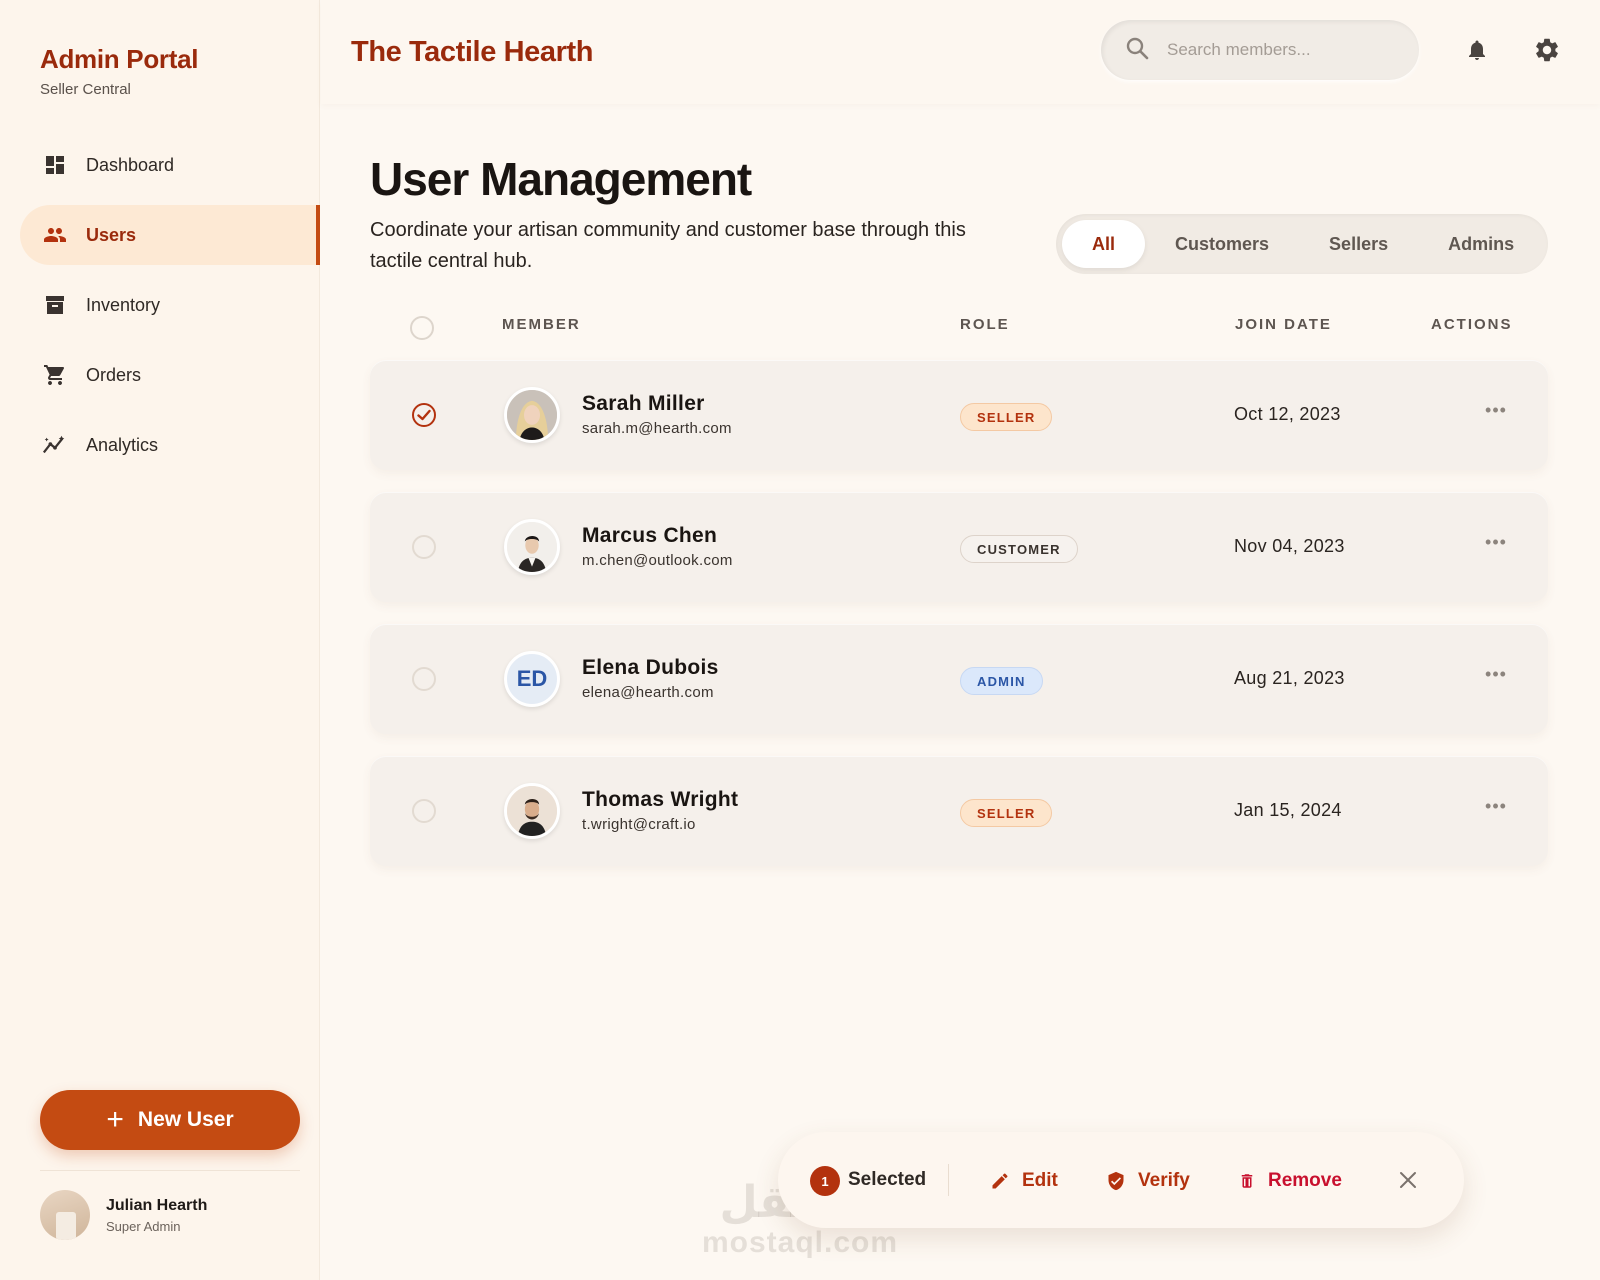 The width and height of the screenshot is (1600, 1280). What do you see at coordinates (130, 164) in the screenshot?
I see `sidebar-item-label: Dashboard` at bounding box center [130, 164].